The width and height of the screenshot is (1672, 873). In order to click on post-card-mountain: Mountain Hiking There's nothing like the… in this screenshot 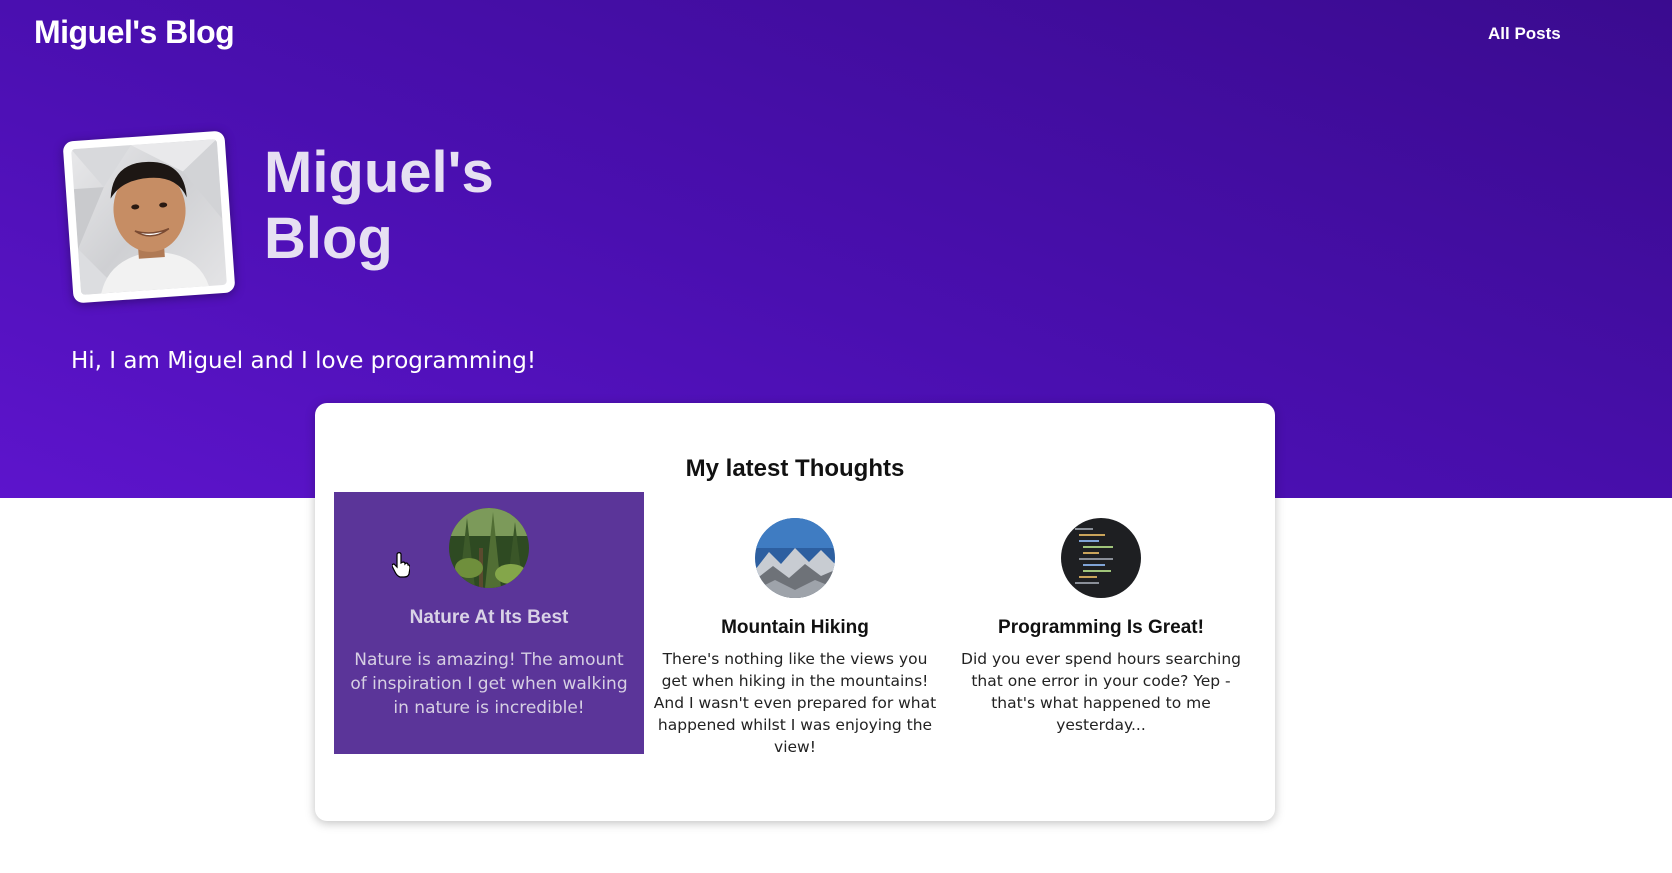, I will do `click(795, 624)`.